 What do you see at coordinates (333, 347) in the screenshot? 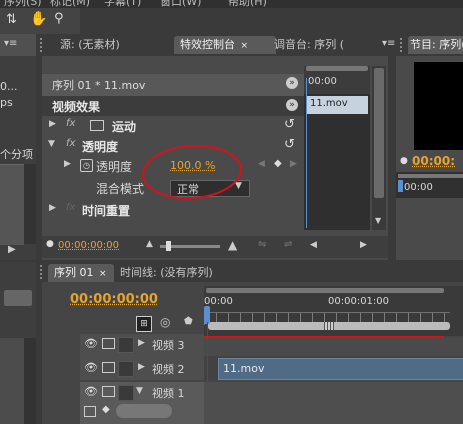
I see `track-video-3-lane` at bounding box center [333, 347].